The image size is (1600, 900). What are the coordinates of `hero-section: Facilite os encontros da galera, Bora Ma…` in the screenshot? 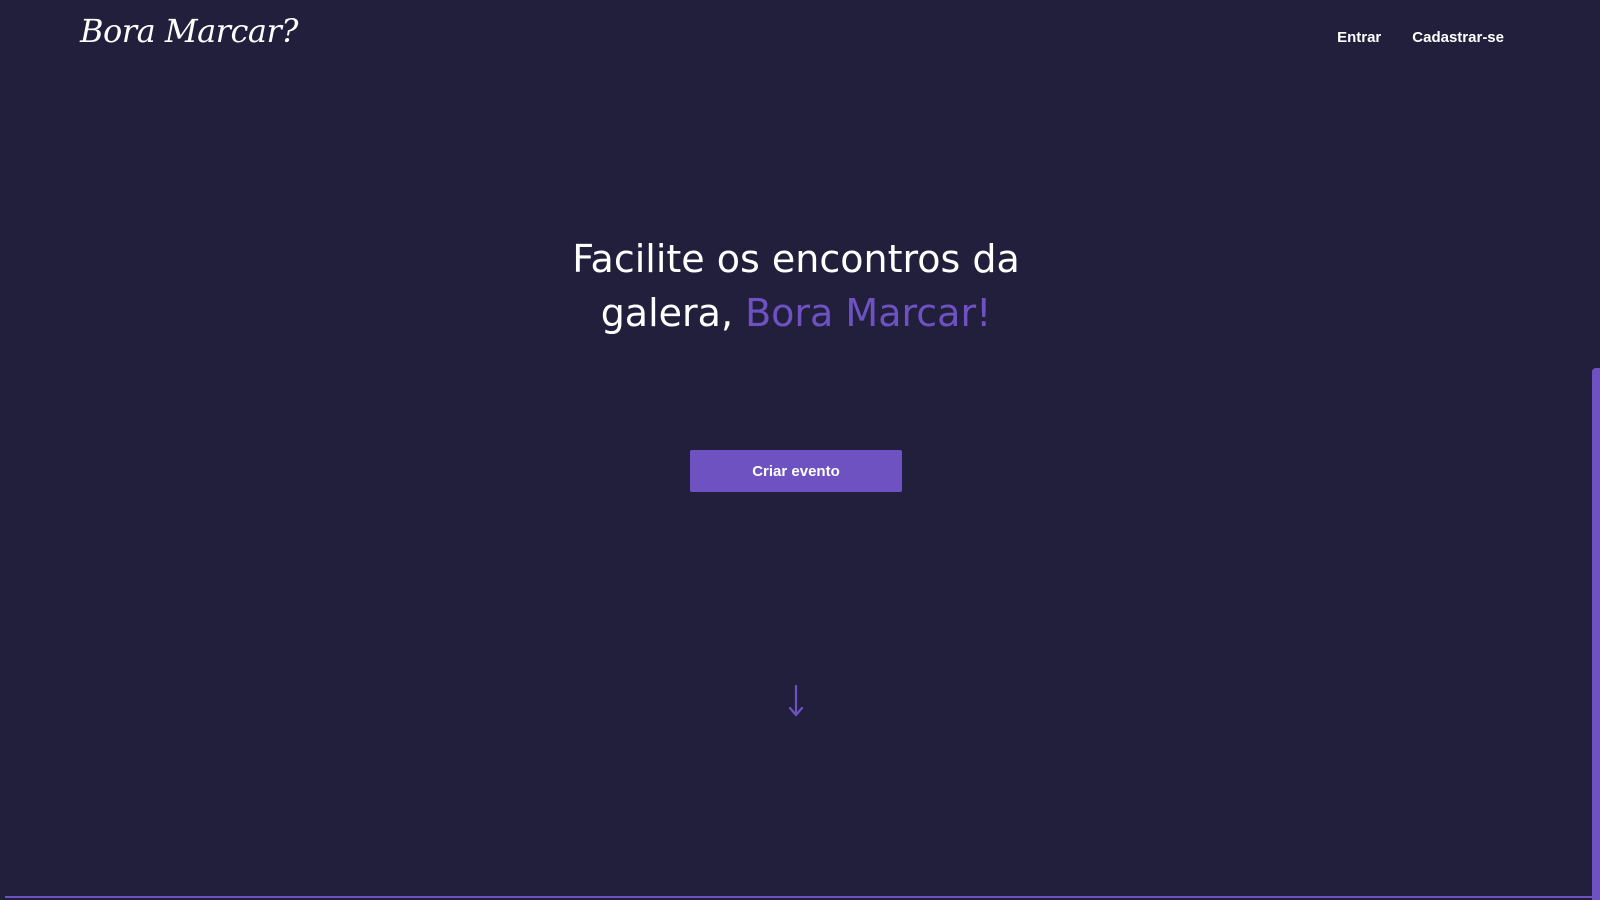 It's located at (796, 286).